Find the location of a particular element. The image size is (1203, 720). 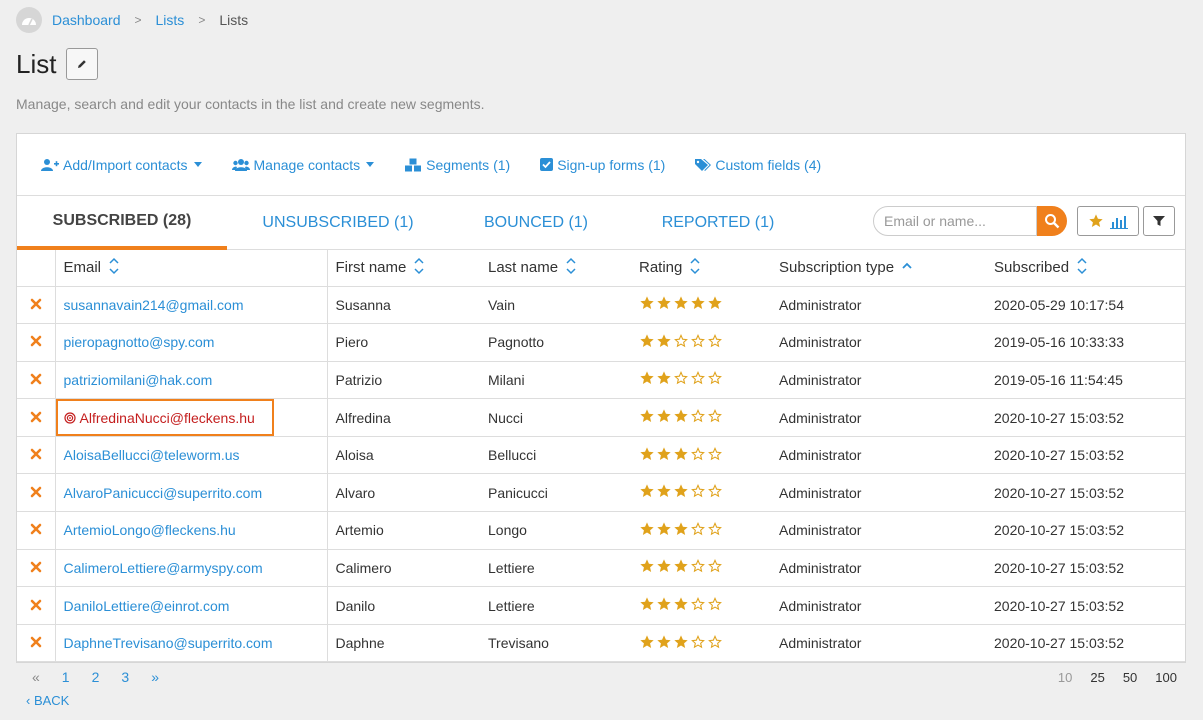

per-page-100: 100 is located at coordinates (1166, 677).